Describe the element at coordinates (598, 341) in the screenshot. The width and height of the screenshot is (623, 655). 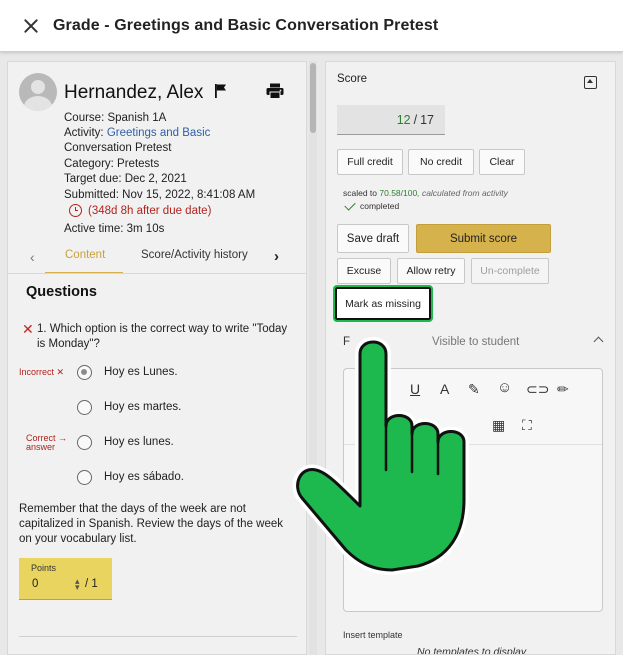
I see `chevron-up-icon` at that location.